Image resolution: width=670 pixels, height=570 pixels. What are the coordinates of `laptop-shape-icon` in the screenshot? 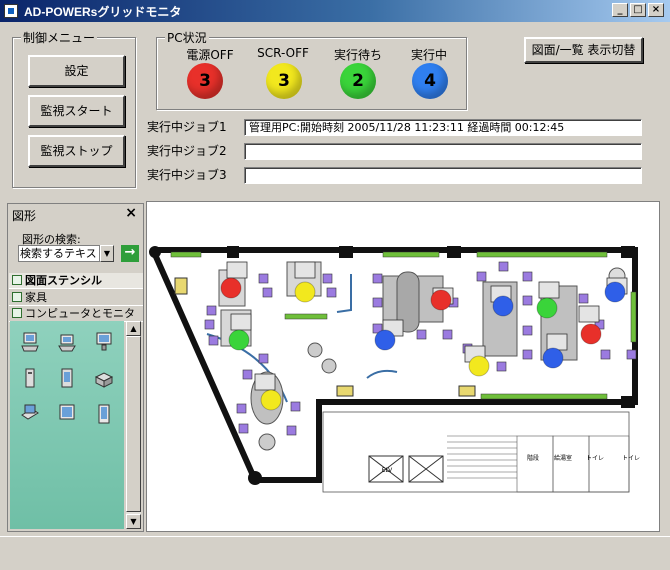 It's located at (67, 344).